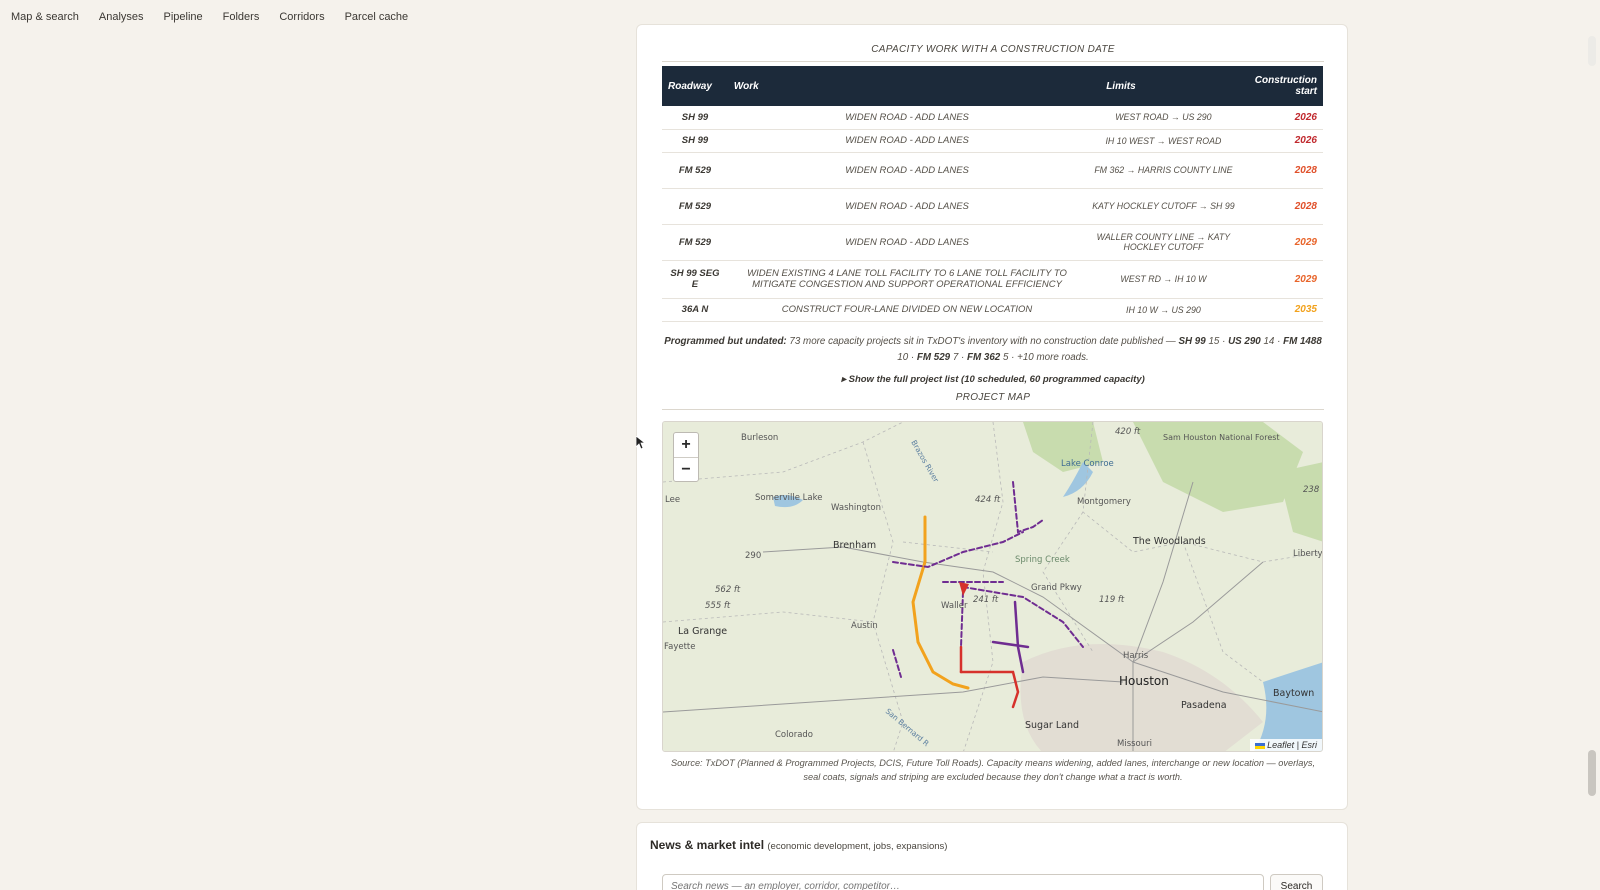  What do you see at coordinates (1592, 461) in the screenshot?
I see `page-scrollbar` at bounding box center [1592, 461].